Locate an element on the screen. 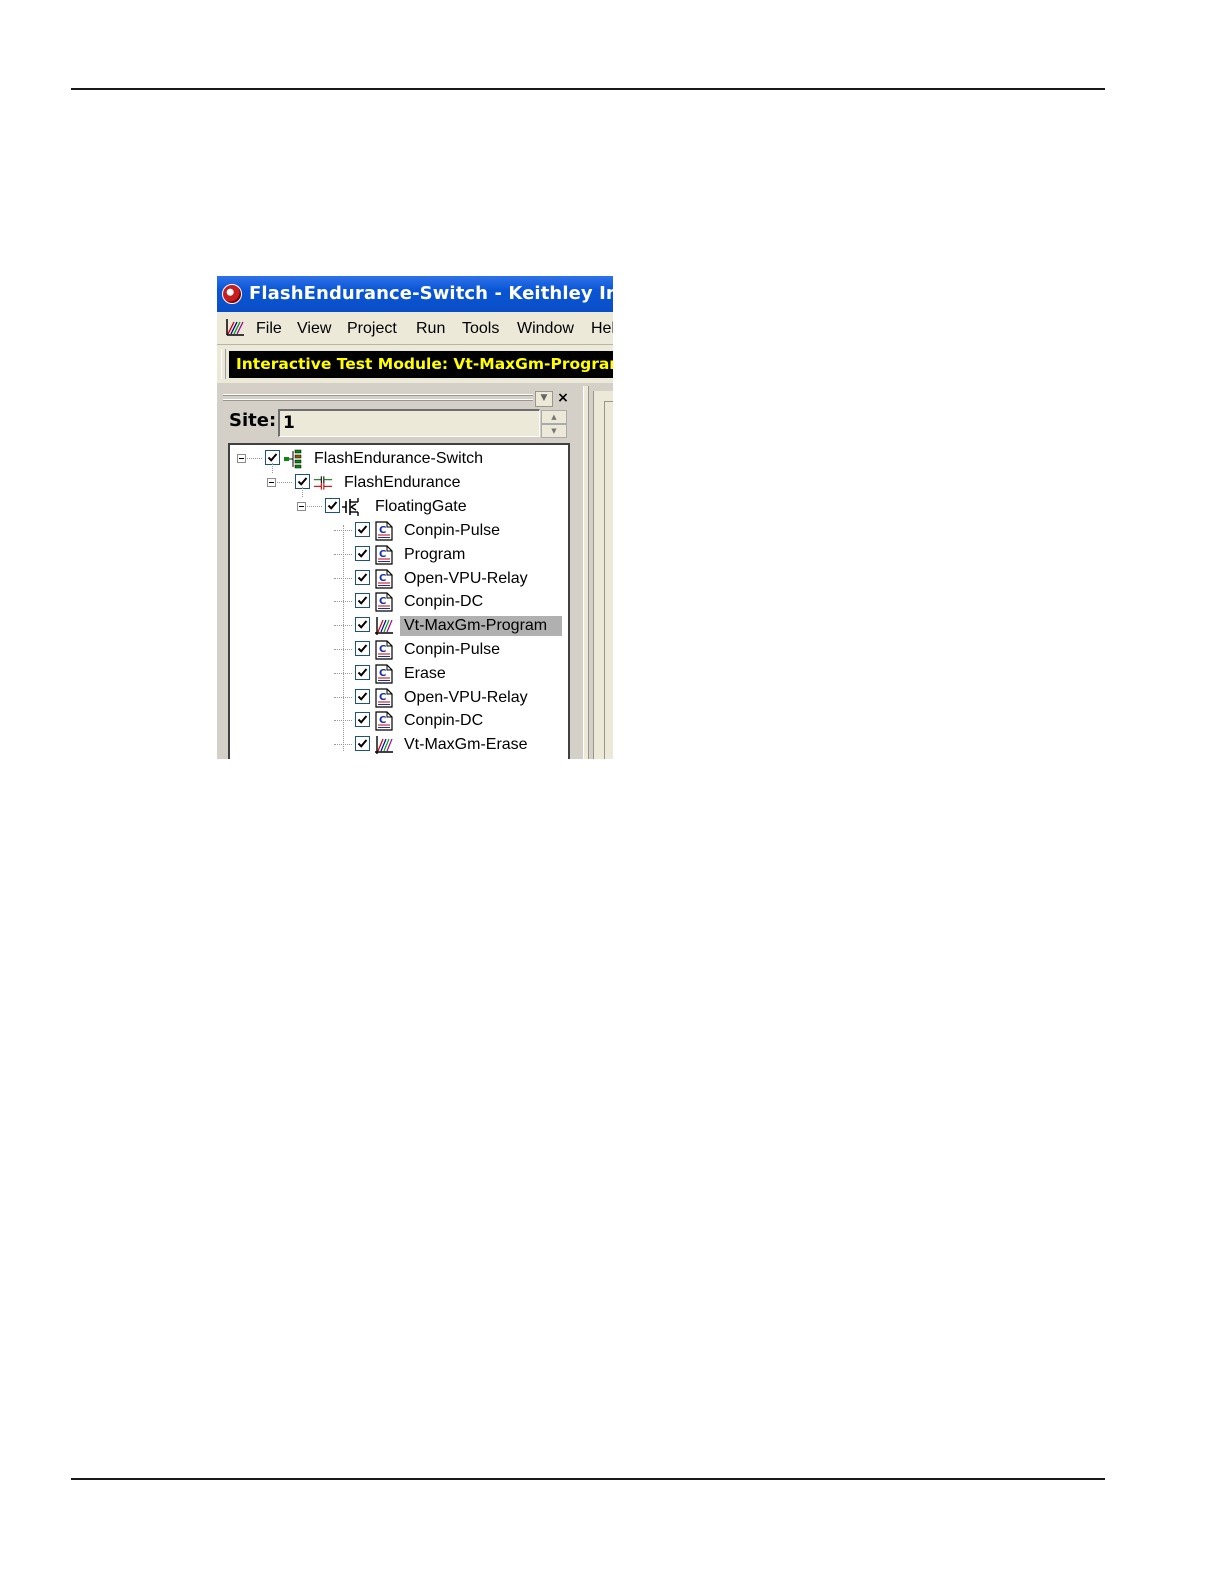 Image resolution: width=1224 pixels, height=1584 pixels. tree-label: Program is located at coordinates (435, 554).